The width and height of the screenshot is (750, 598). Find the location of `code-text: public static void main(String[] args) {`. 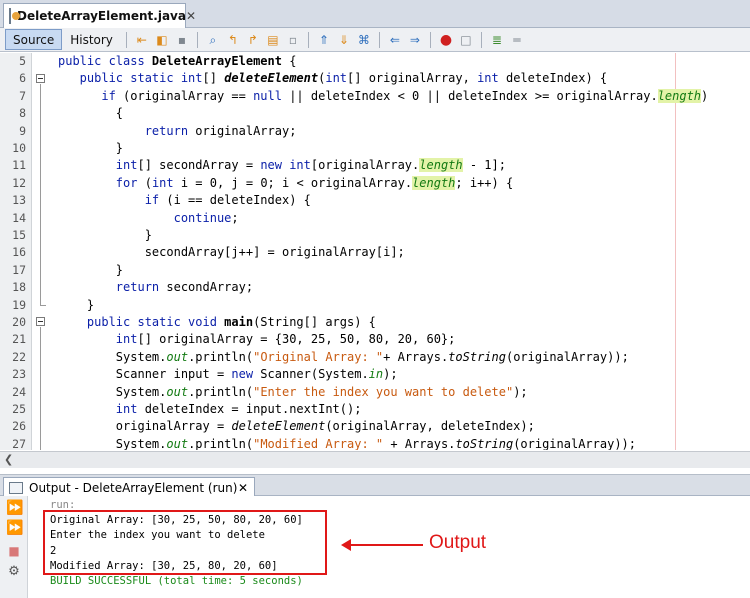

code-text: public static void main(String[] args) { is located at coordinates (217, 322).